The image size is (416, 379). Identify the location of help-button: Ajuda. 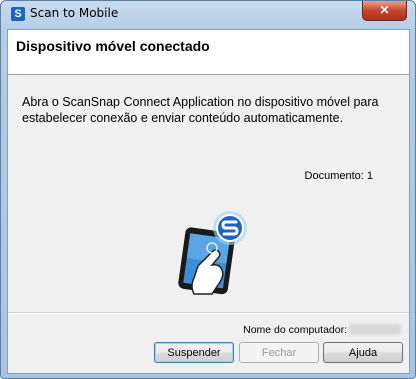
(363, 352).